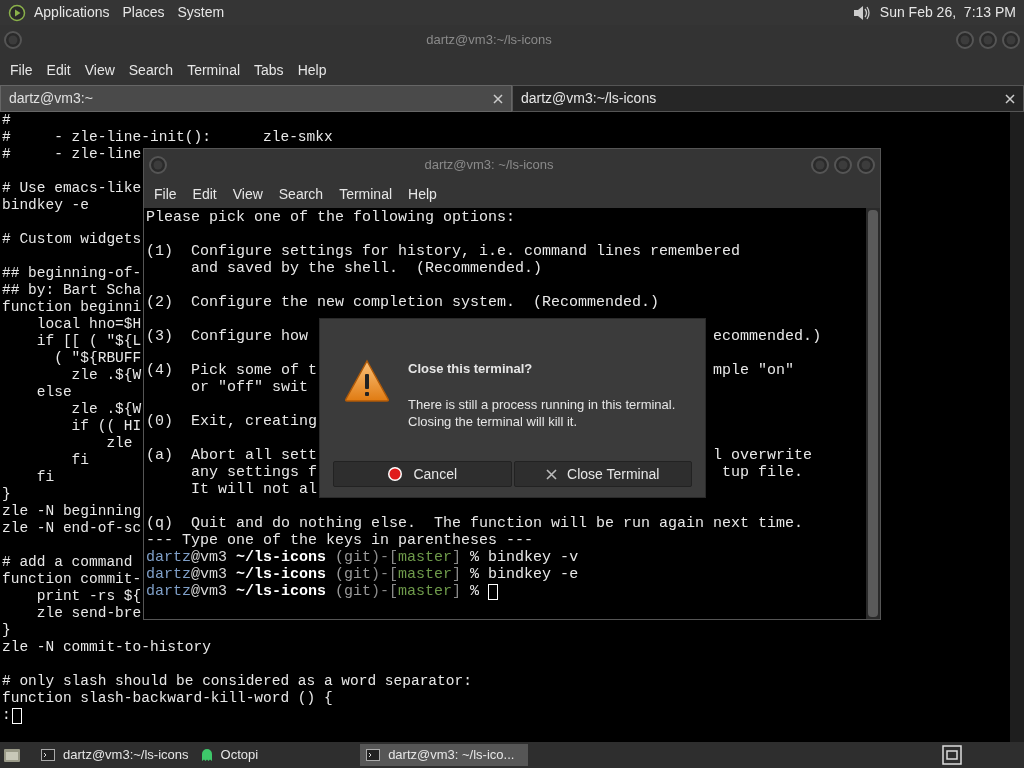  What do you see at coordinates (72, 307) in the screenshot?
I see `terminal-line: function beginni` at bounding box center [72, 307].